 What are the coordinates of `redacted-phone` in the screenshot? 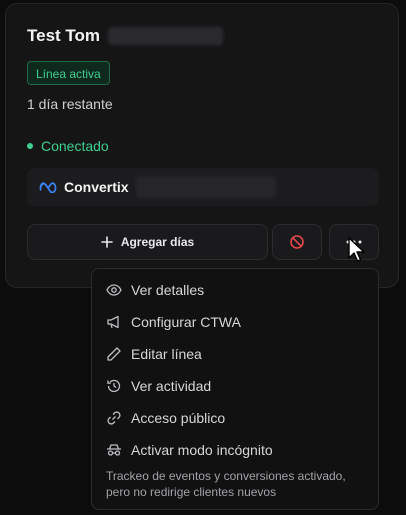 It's located at (166, 36).